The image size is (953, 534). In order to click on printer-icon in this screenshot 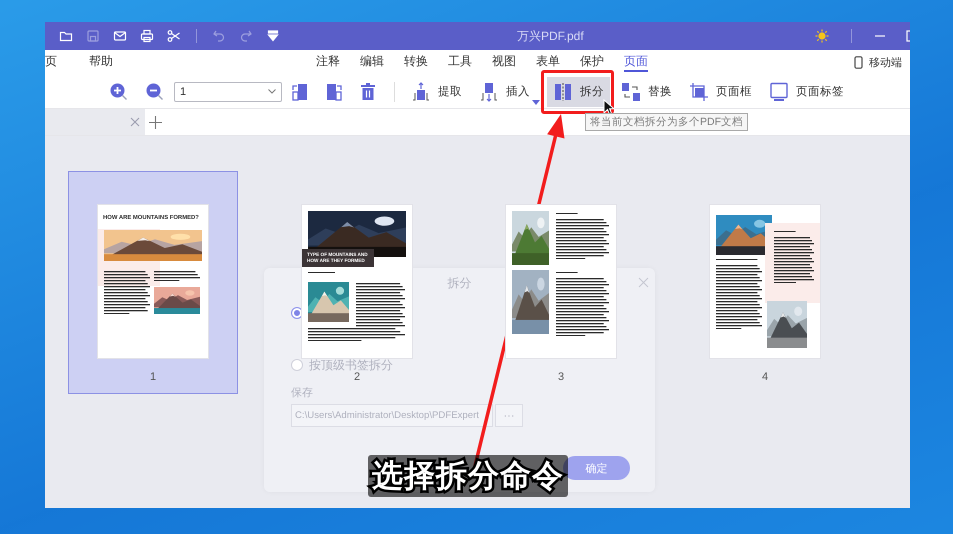, I will do `click(147, 36)`.